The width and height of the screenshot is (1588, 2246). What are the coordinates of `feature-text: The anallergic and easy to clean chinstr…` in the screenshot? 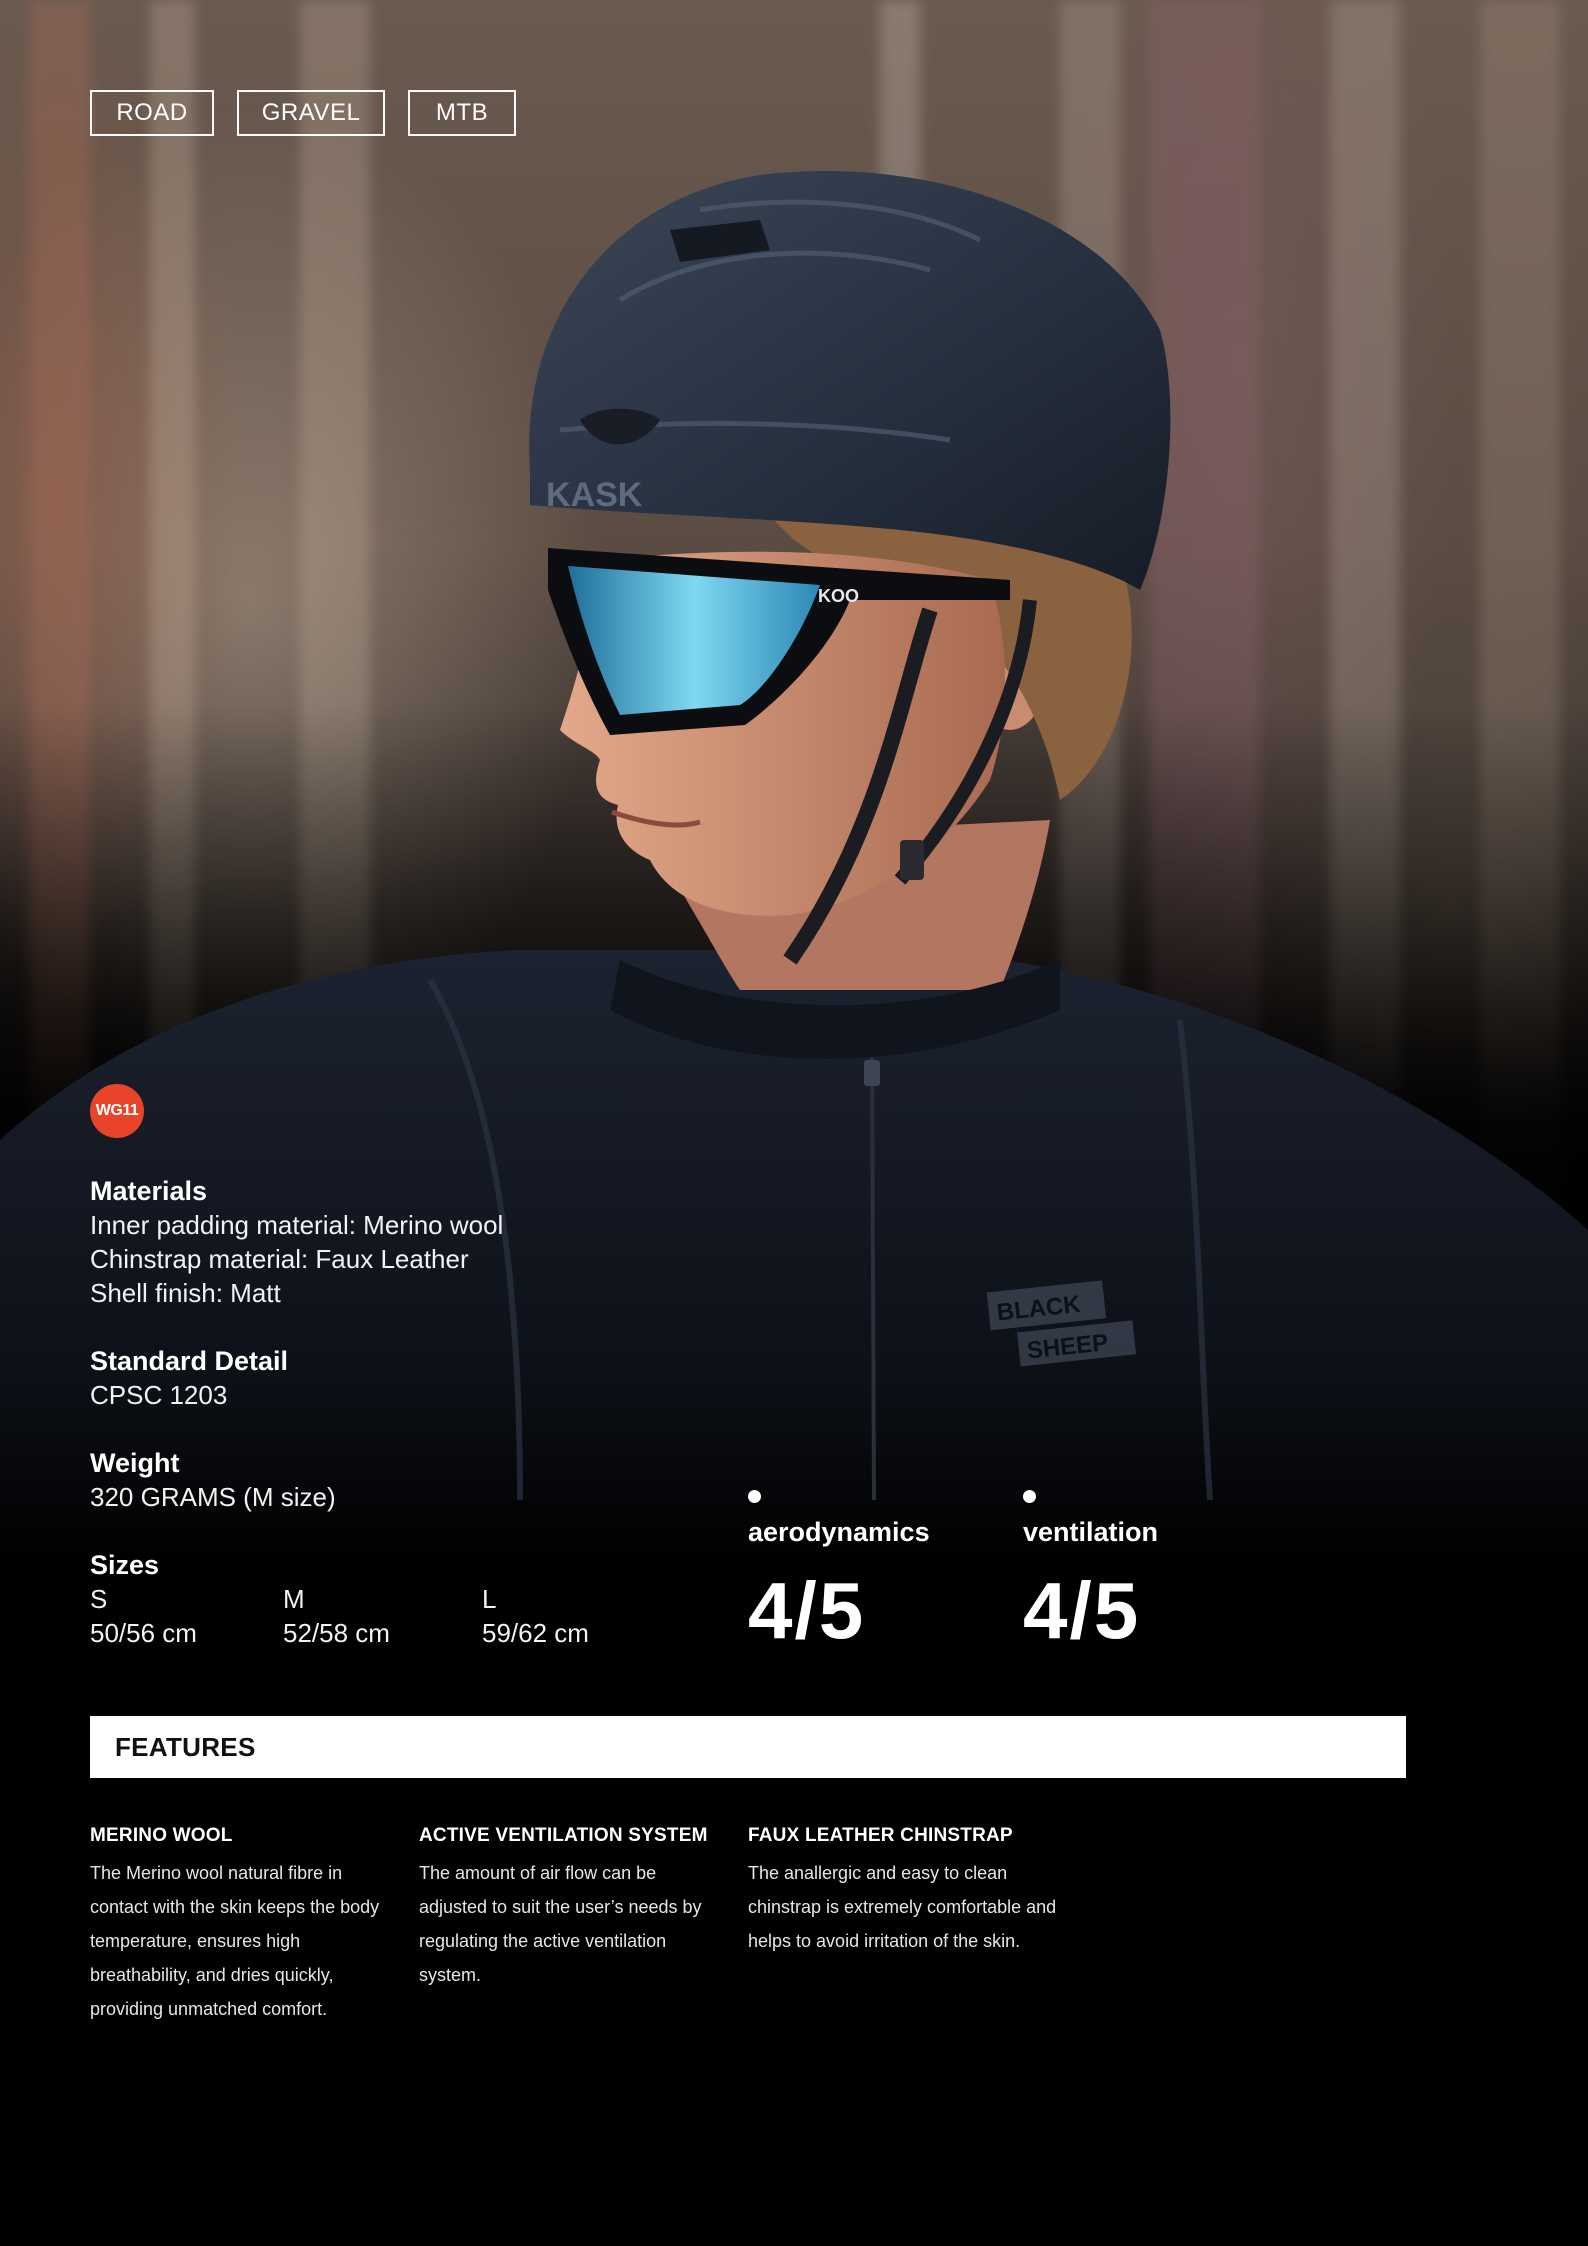 It's located at (902, 1907).